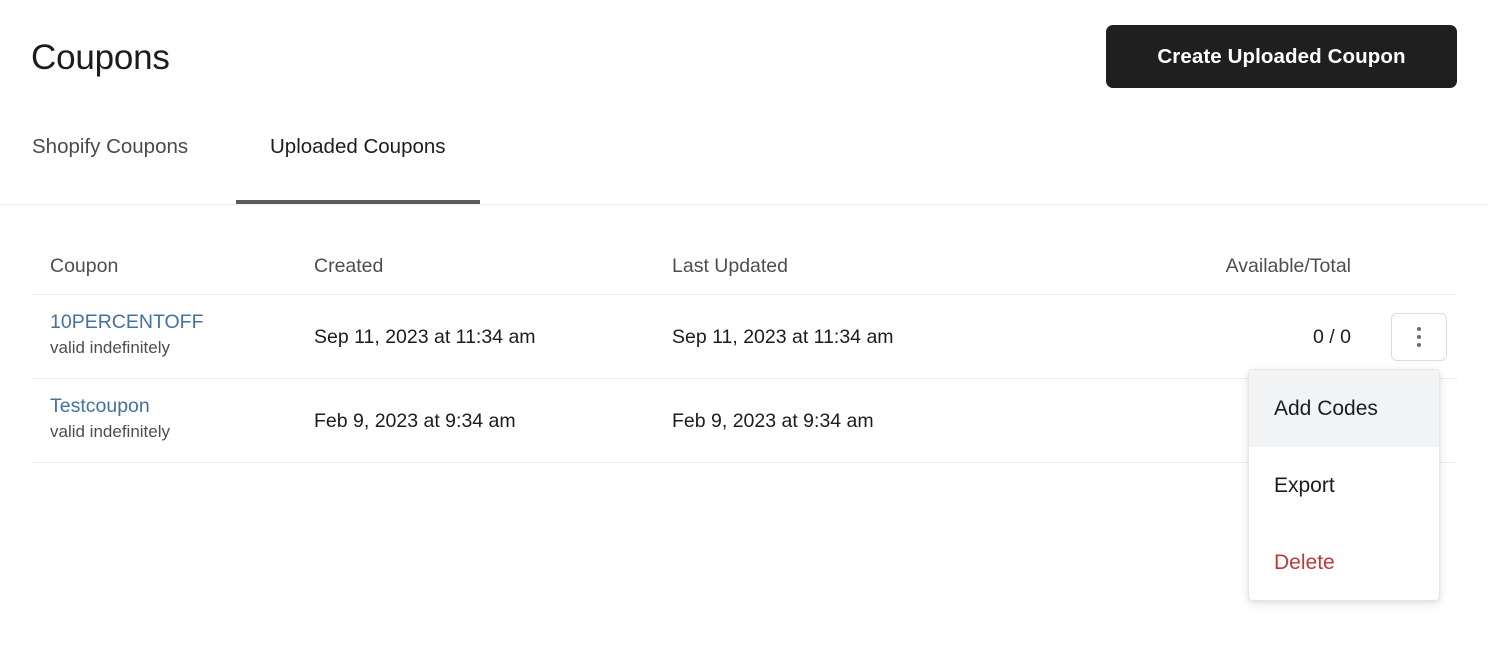 This screenshot has width=1488, height=660. Describe the element at coordinates (1288, 266) in the screenshot. I see `column-header-available-total: Available/Total` at that location.